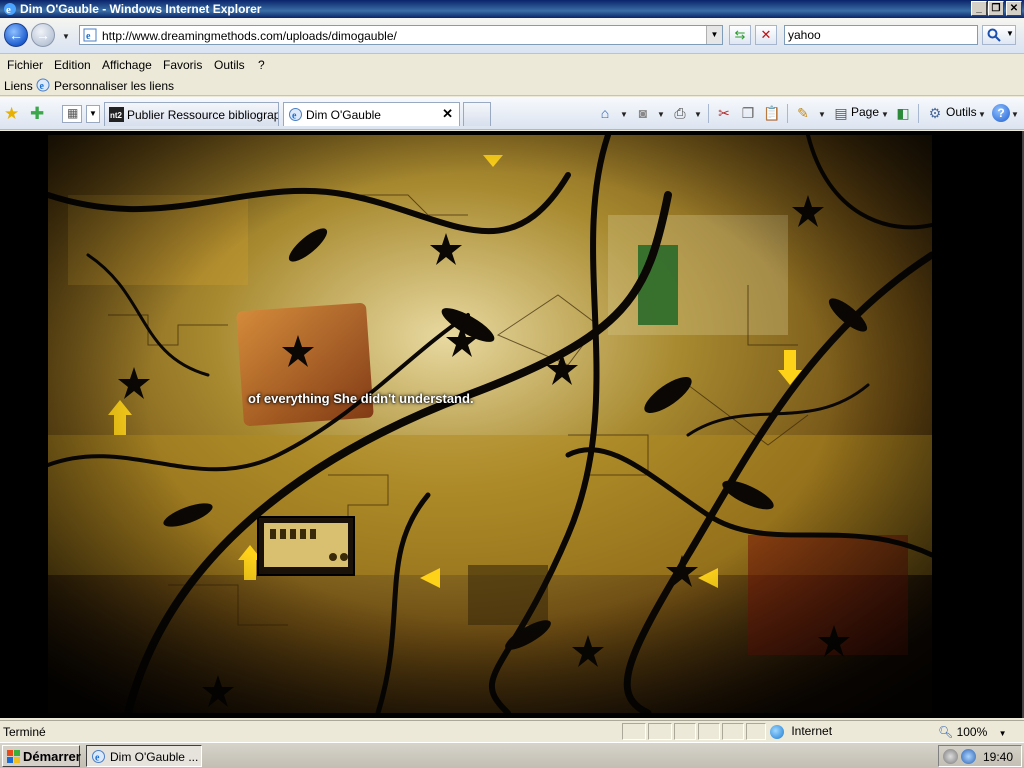 The height and width of the screenshot is (768, 1024). I want to click on cut-icon: ✂, so click(724, 113).